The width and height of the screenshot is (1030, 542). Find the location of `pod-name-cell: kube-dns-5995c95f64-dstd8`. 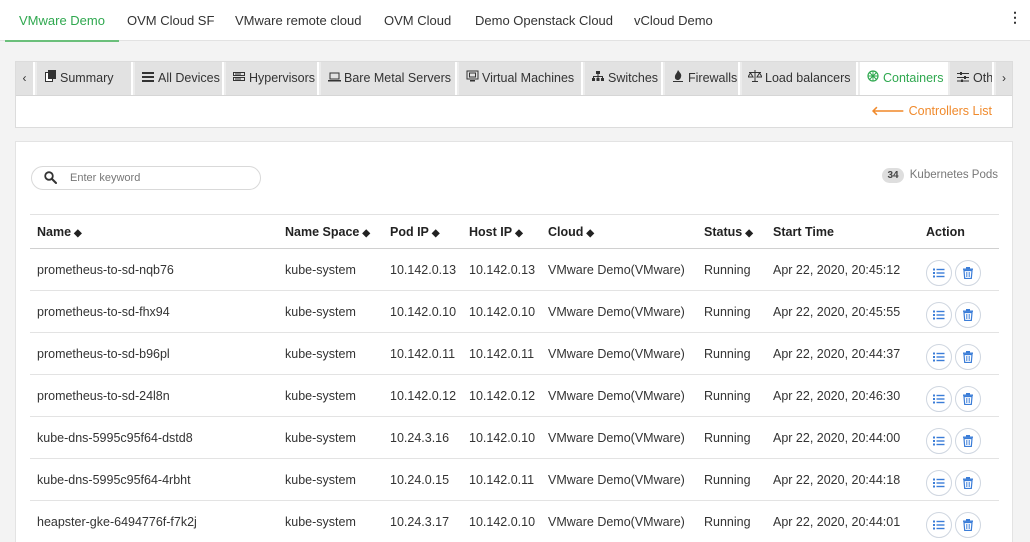

pod-name-cell: kube-dns-5995c95f64-dstd8 is located at coordinates (154, 437).